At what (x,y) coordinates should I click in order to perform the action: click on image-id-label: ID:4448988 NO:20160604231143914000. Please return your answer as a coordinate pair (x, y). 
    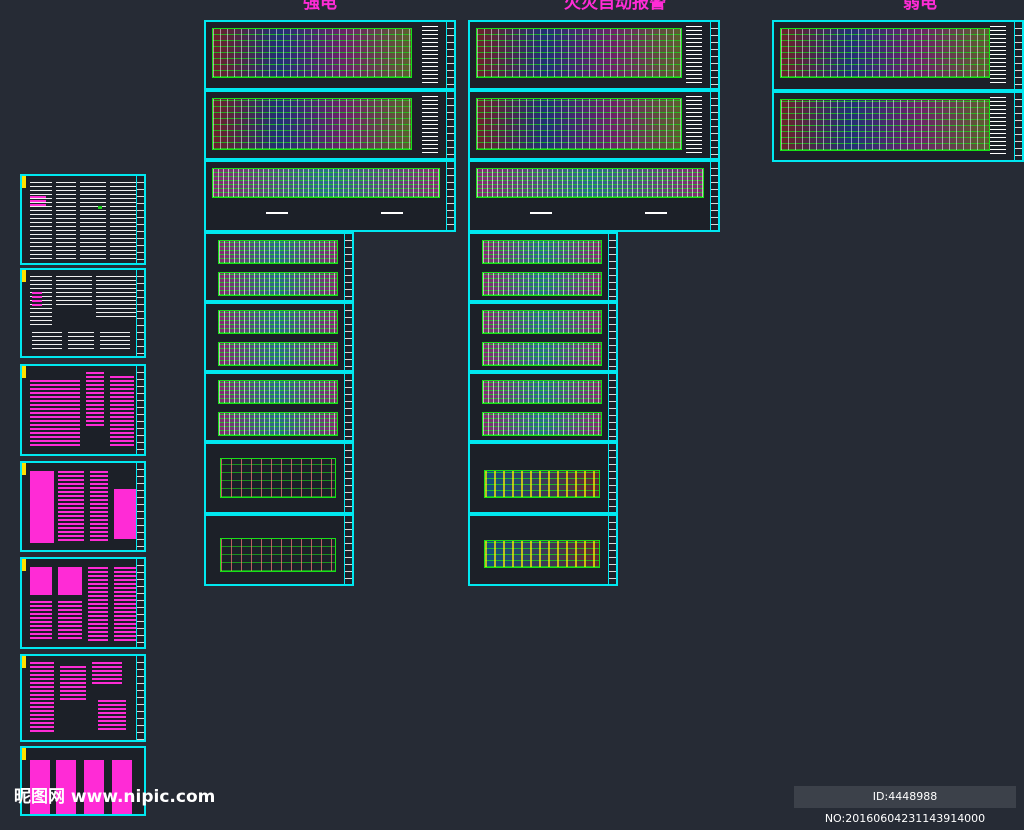
    Looking at the image, I should click on (905, 805).